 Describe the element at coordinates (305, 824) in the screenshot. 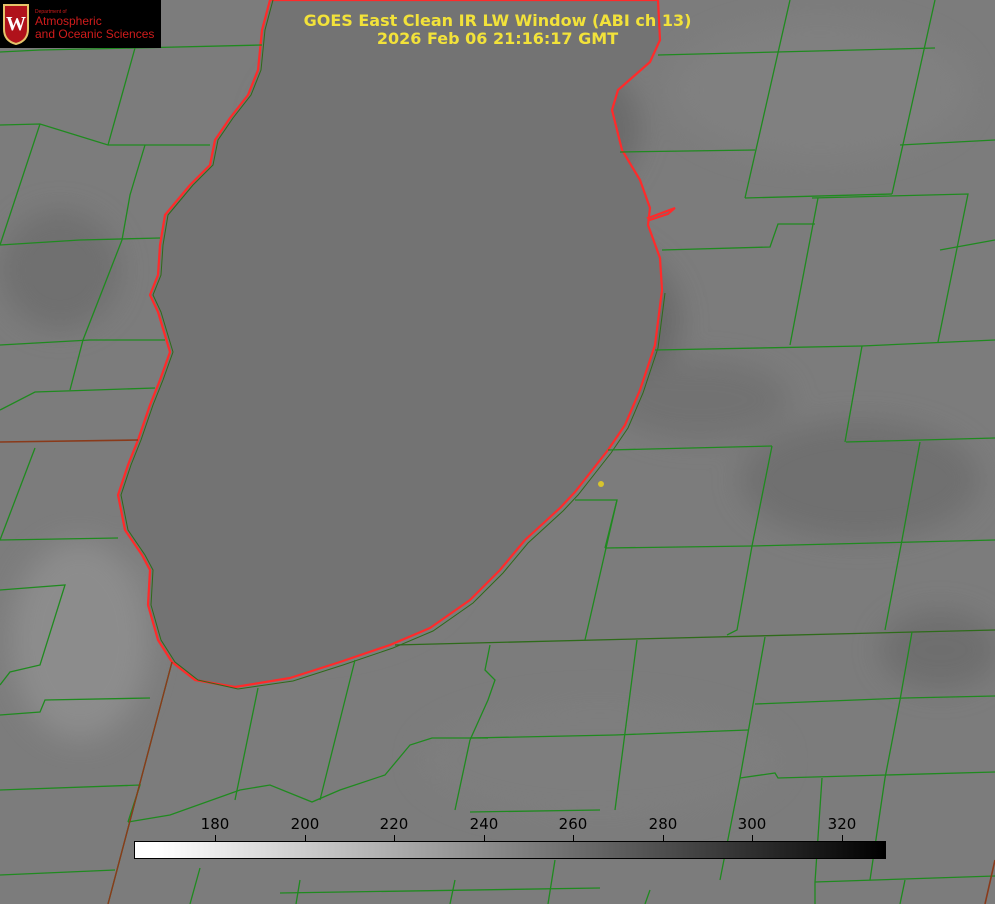

I see `colorbar-tick-label: 200` at that location.